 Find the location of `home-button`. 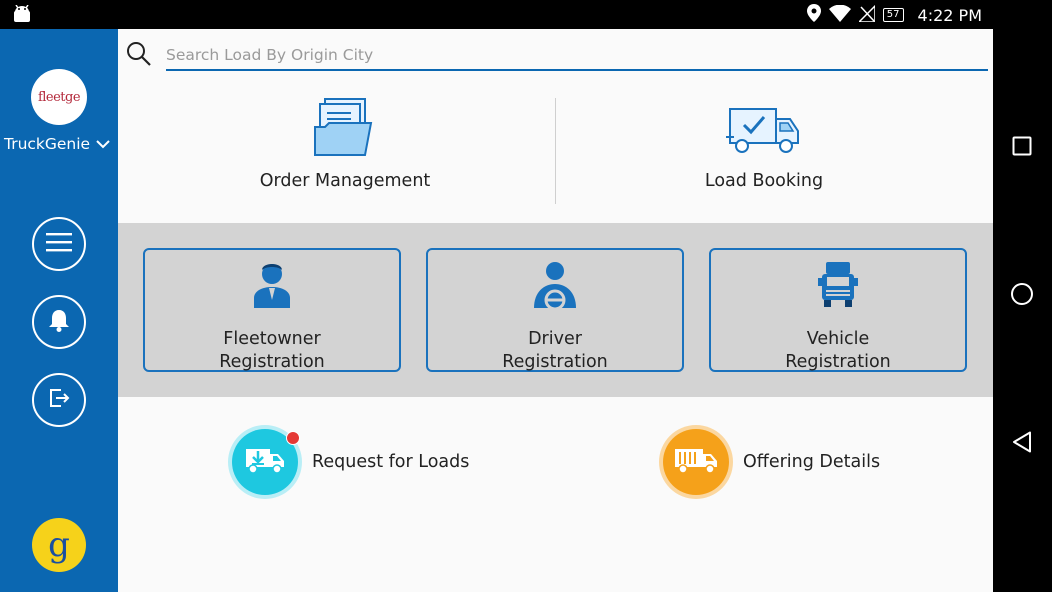

home-button is located at coordinates (1022, 296).